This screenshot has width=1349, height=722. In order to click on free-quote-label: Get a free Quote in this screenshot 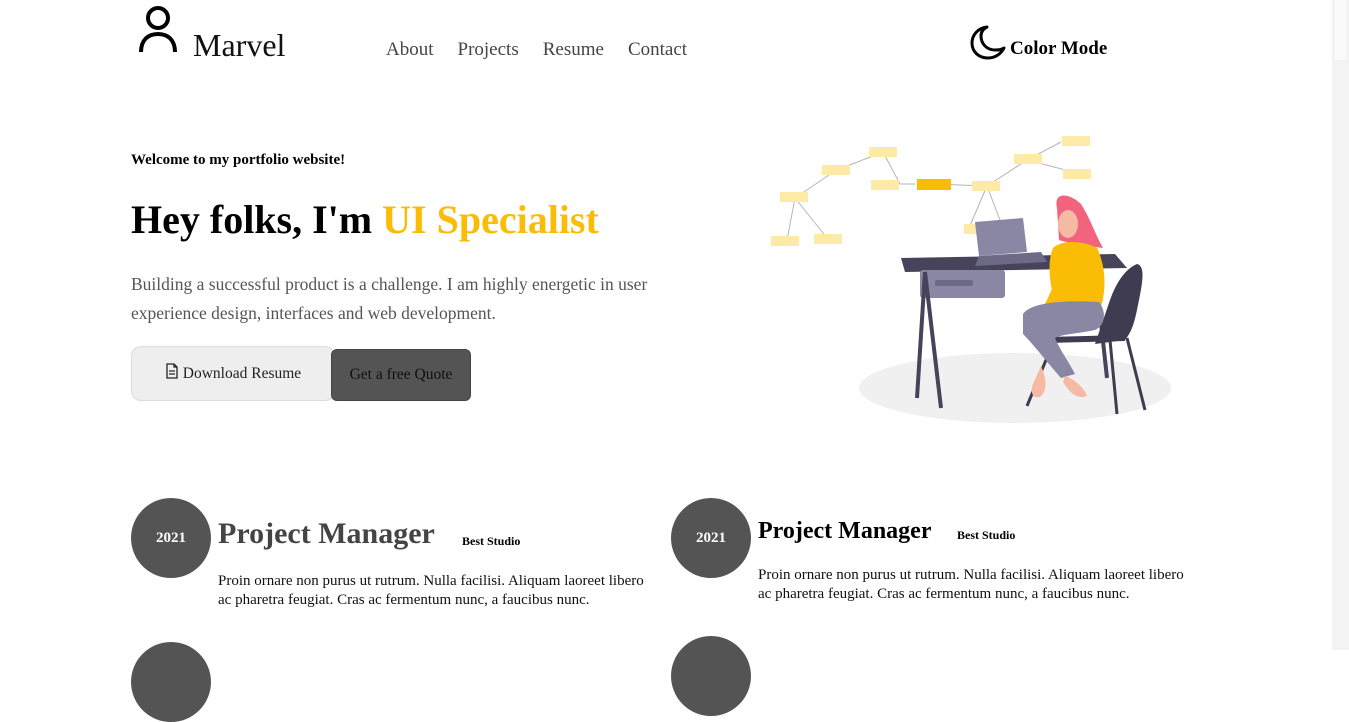, I will do `click(401, 374)`.